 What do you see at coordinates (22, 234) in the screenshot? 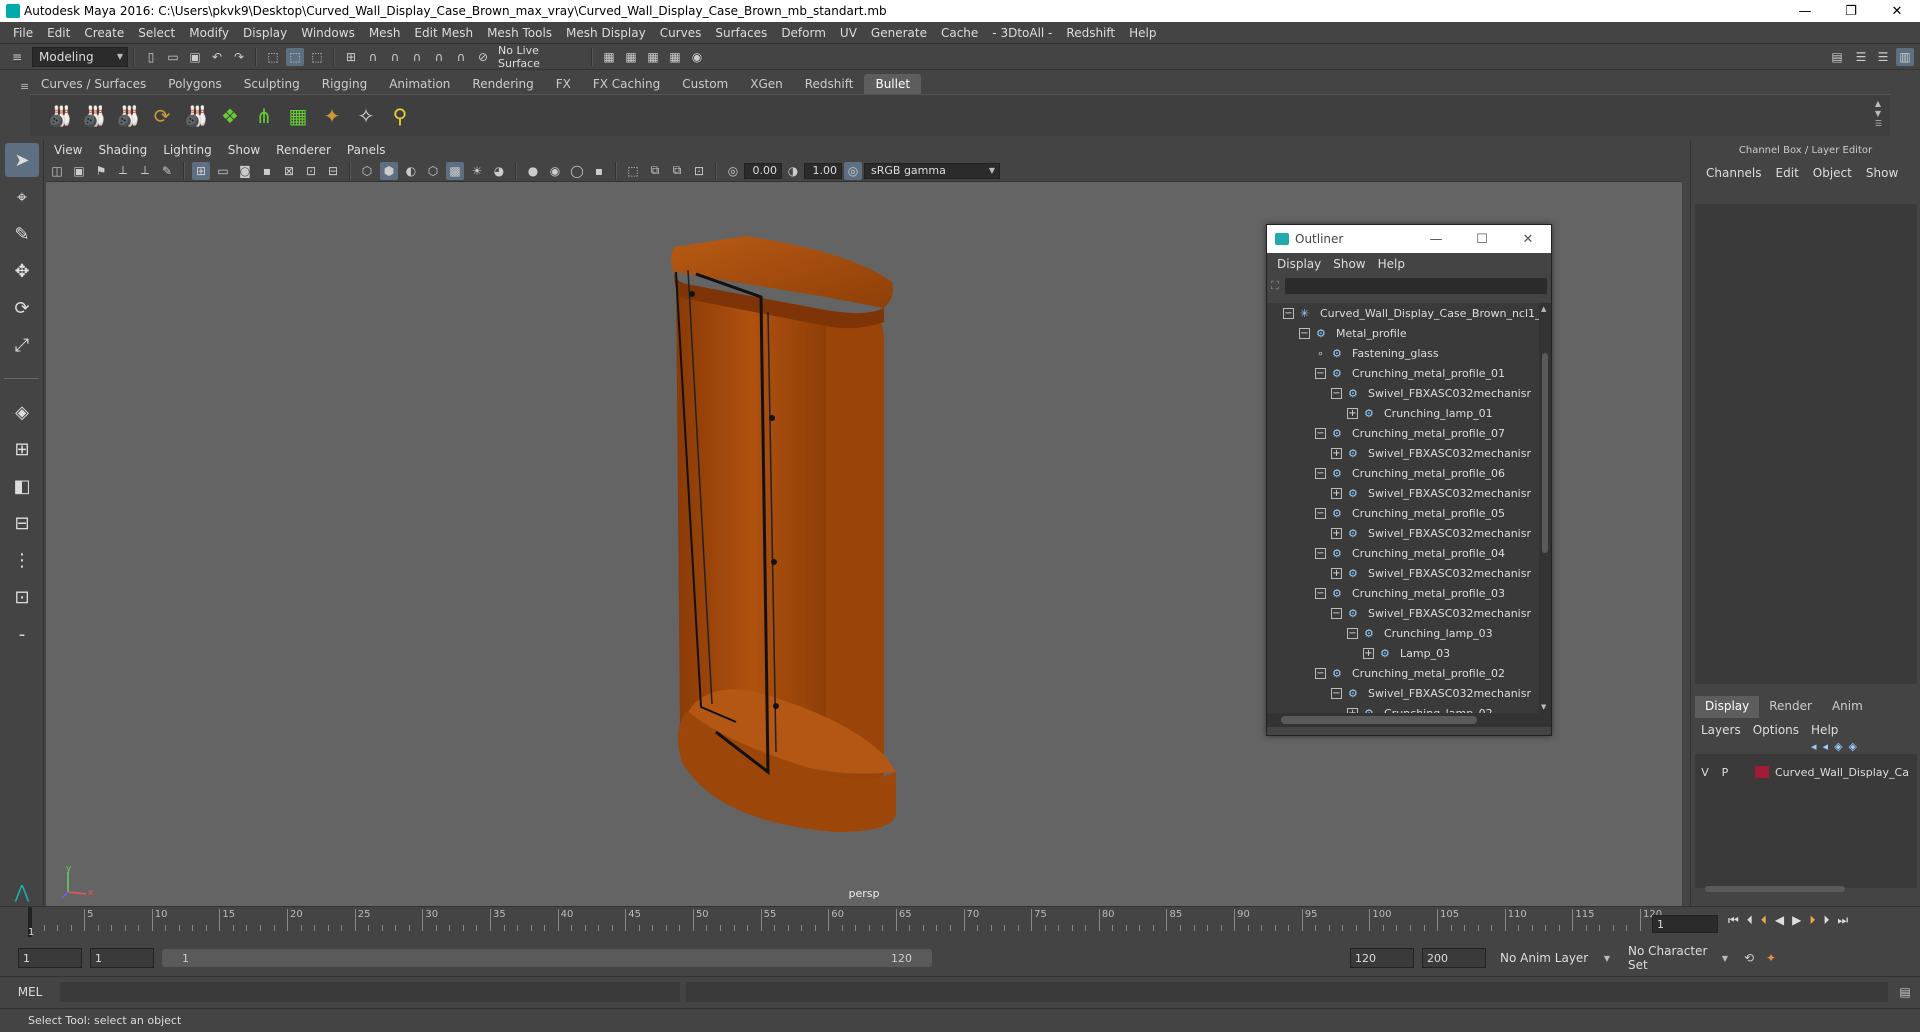
I see `paint-select-tool-icon: ✎` at bounding box center [22, 234].